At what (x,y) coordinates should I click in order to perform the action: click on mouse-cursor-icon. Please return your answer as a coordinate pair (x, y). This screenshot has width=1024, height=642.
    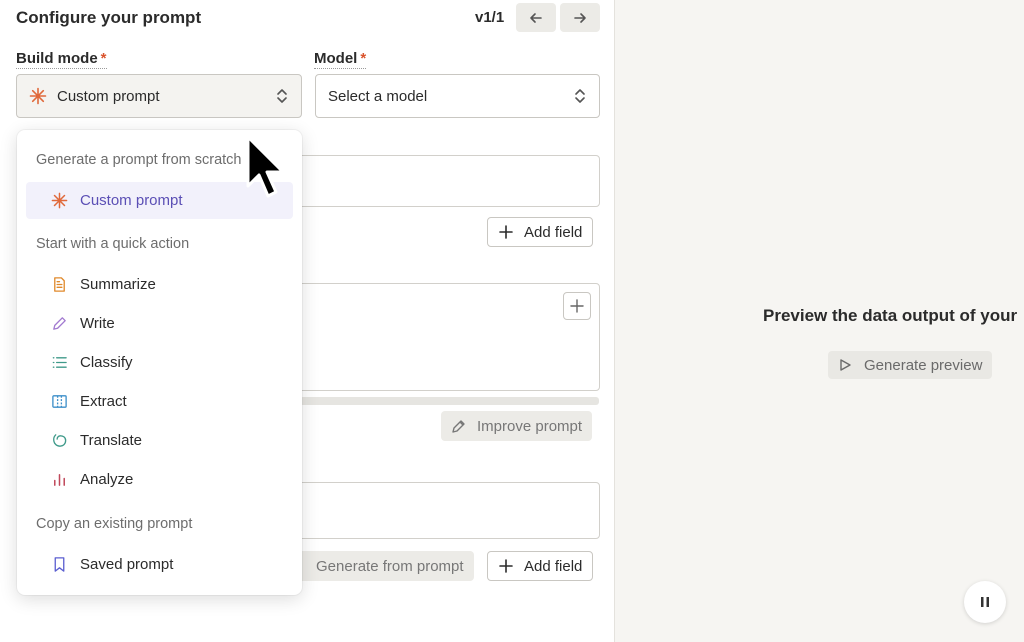
    Looking at the image, I should click on (265, 166).